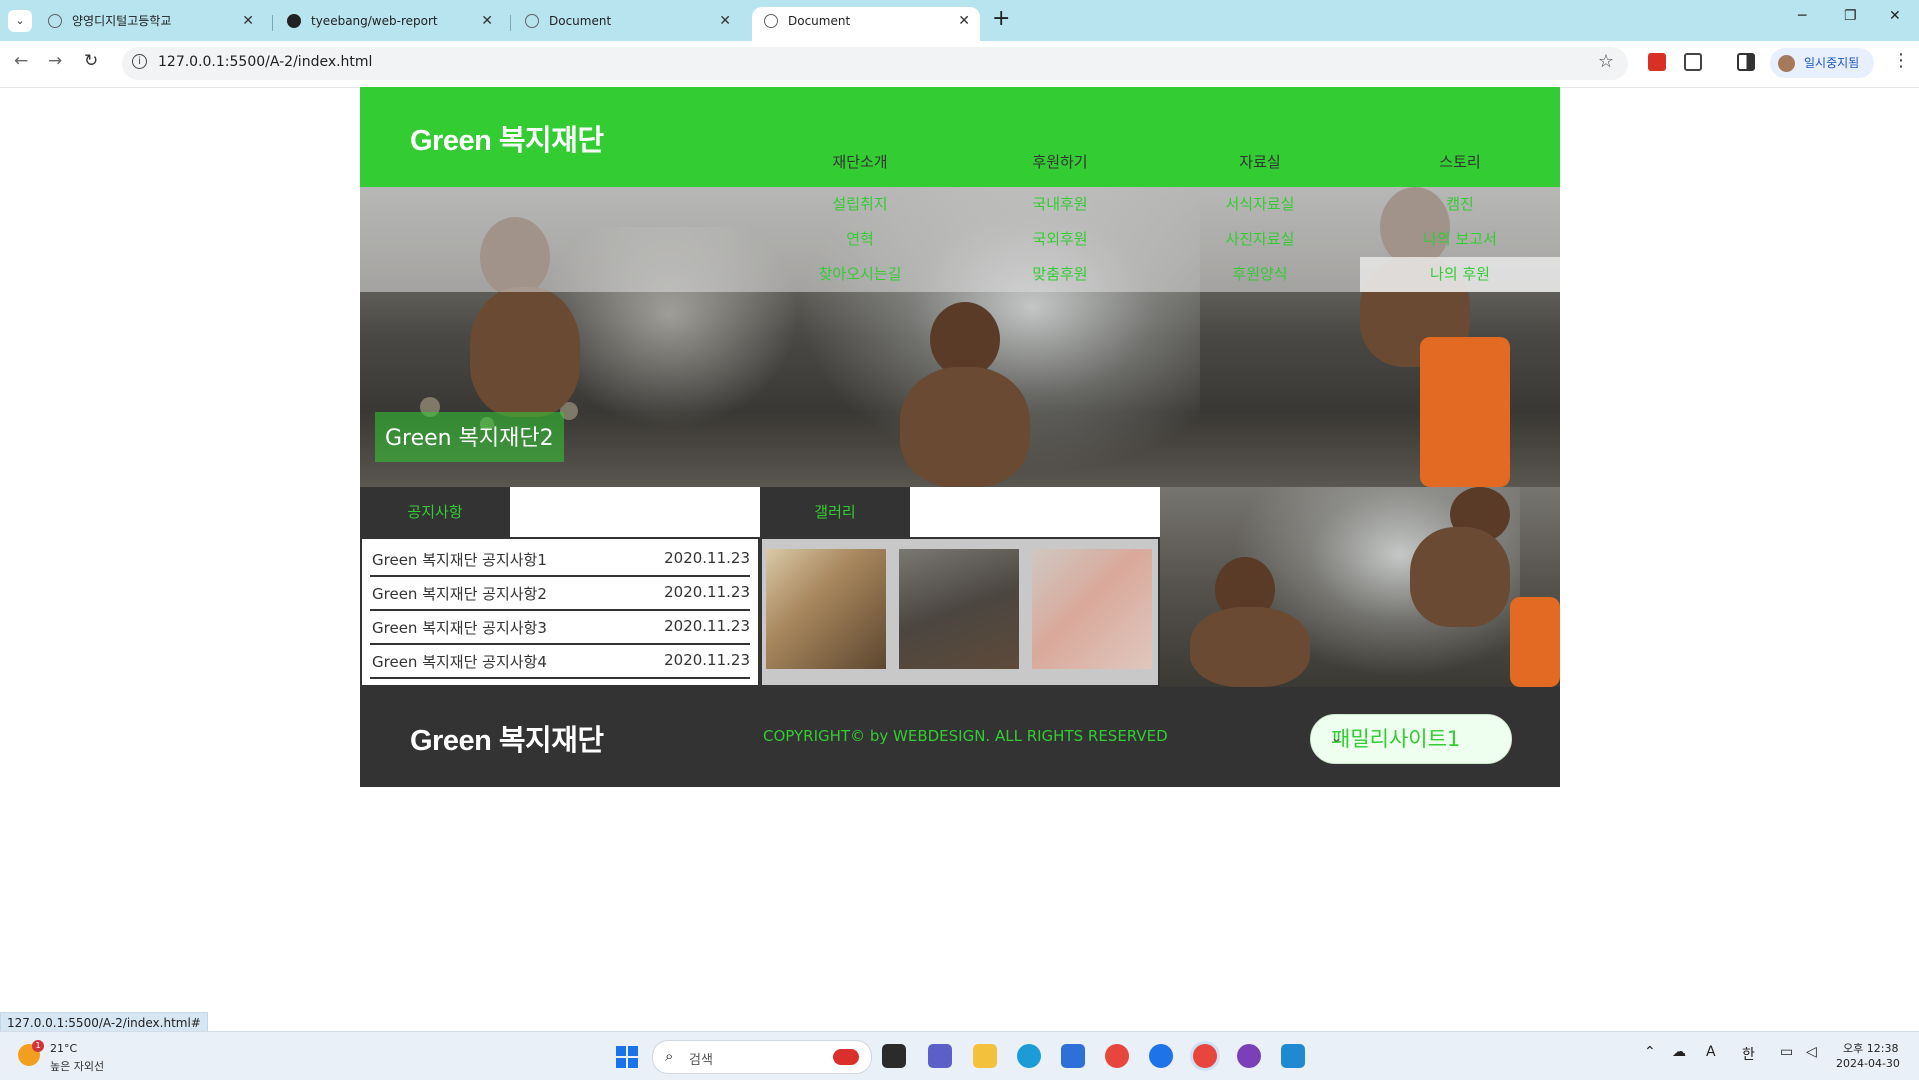 This screenshot has width=1919, height=1080. Describe the element at coordinates (1060, 238) in the screenshot. I see `submenu-item: 국외후원` at that location.